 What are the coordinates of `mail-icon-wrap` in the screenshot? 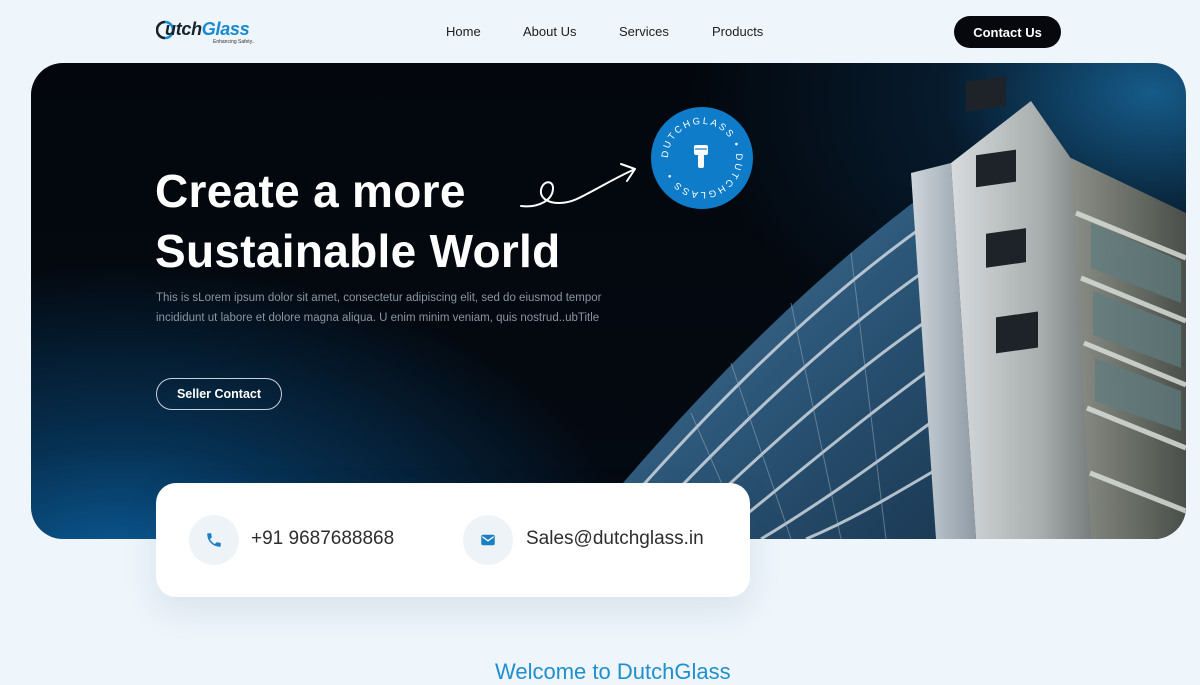 It's located at (488, 540).